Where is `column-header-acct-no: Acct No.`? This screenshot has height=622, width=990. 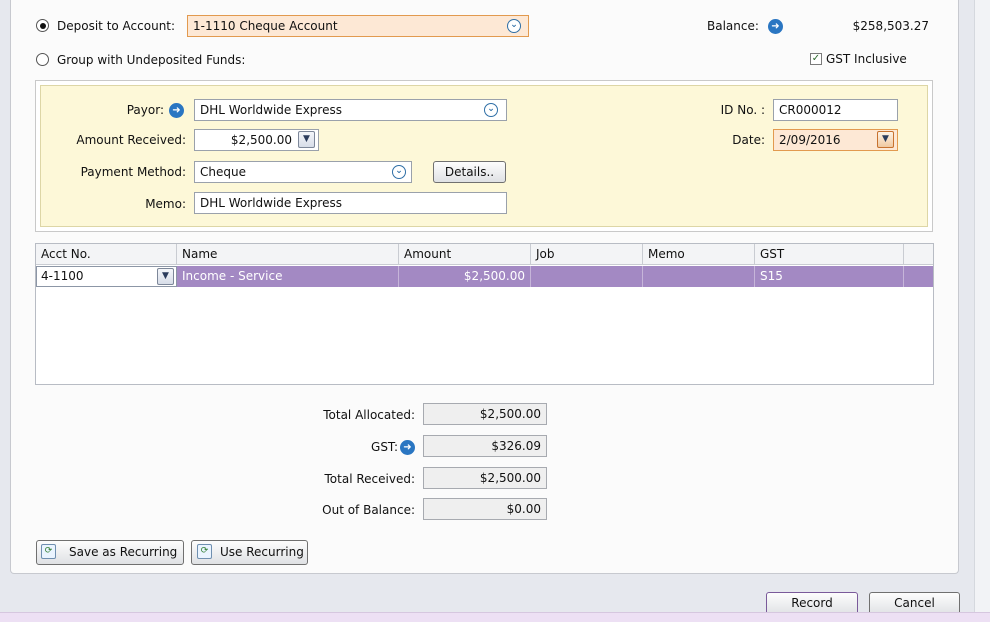
column-header-acct-no: Acct No. is located at coordinates (106, 254).